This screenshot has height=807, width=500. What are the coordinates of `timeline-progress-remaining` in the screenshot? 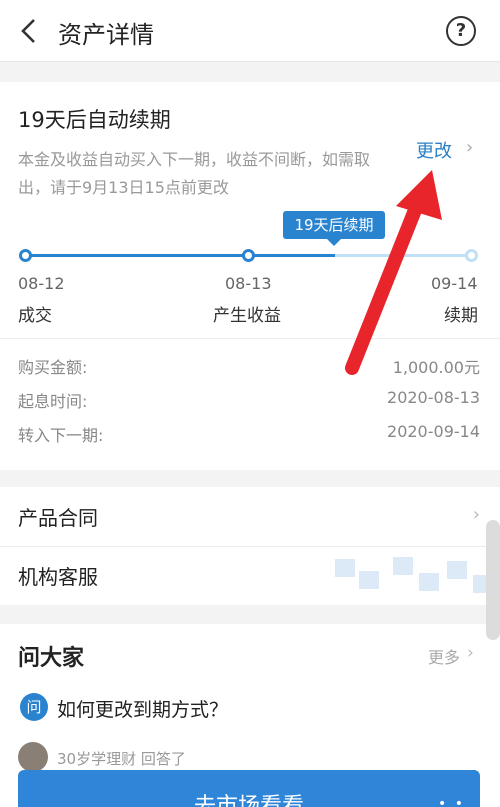 It's located at (403, 255).